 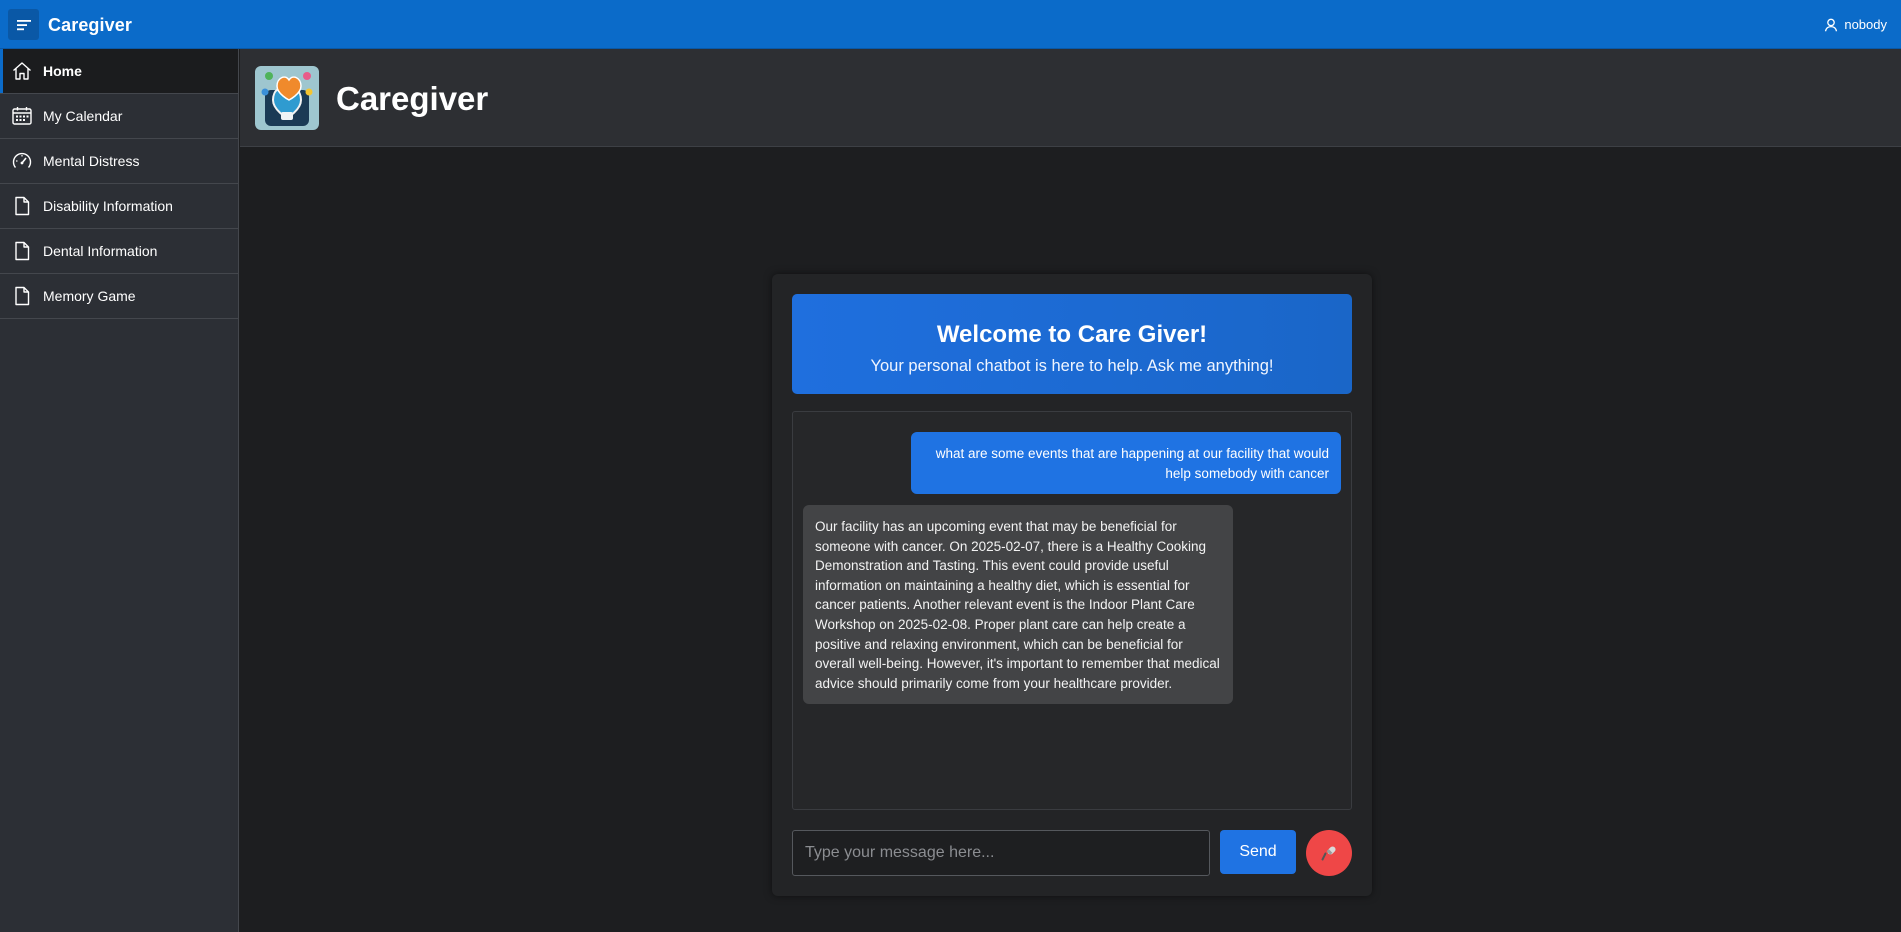 What do you see at coordinates (287, 98) in the screenshot?
I see `app-logo` at bounding box center [287, 98].